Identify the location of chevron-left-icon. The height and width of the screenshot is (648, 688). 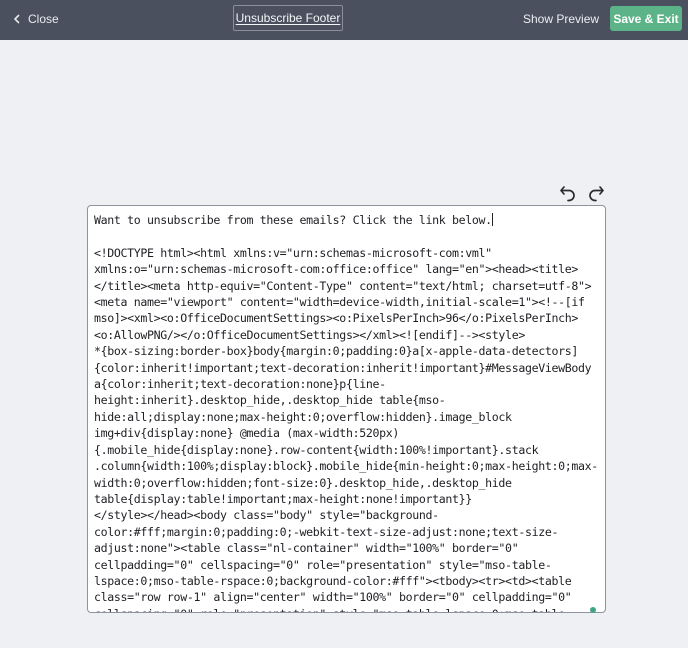
(17, 19).